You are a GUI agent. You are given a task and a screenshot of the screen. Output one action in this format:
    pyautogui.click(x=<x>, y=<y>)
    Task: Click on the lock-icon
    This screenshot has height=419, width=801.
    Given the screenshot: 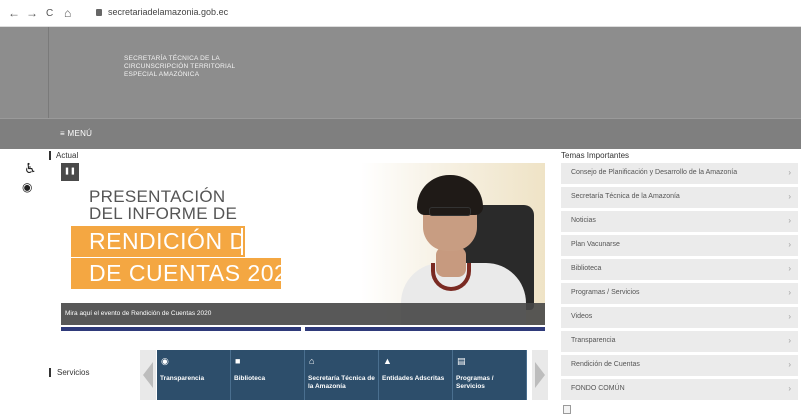 What is the action you would take?
    pyautogui.click(x=99, y=12)
    